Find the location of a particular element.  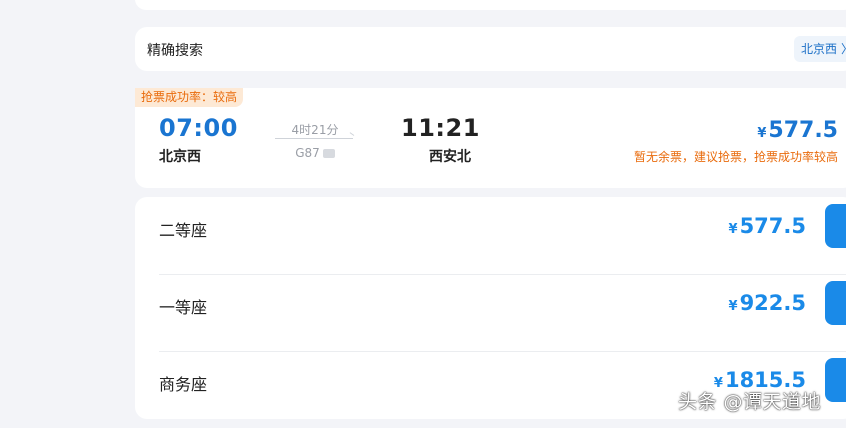

station-filter-chip: 北京西 〉 is located at coordinates (820, 49).